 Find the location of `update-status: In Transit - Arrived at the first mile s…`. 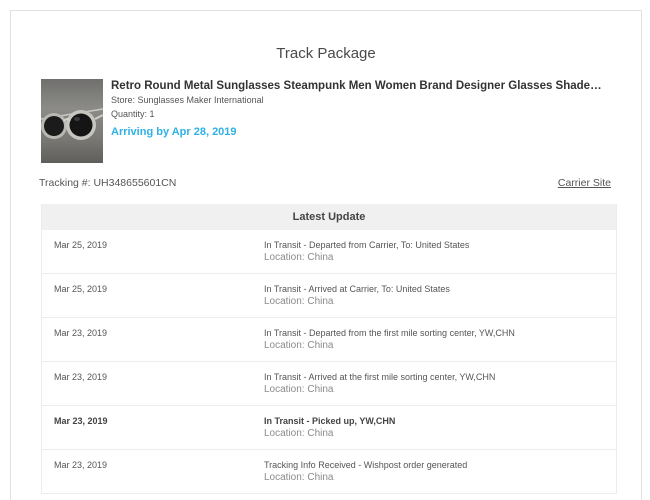

update-status: In Transit - Arrived at the first mile s… is located at coordinates (380, 377).